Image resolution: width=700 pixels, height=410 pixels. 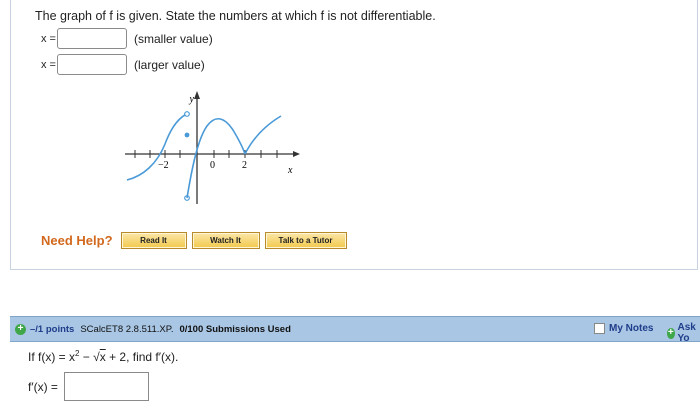 I want to click on q2-minus-sqrt: − √, so click(x=89, y=357).